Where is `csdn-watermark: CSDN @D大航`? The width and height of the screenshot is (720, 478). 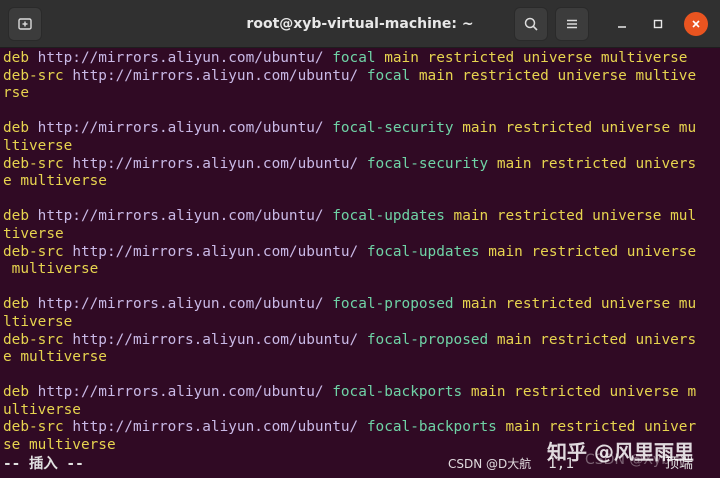 csdn-watermark: CSDN @D大航 is located at coordinates (490, 464).